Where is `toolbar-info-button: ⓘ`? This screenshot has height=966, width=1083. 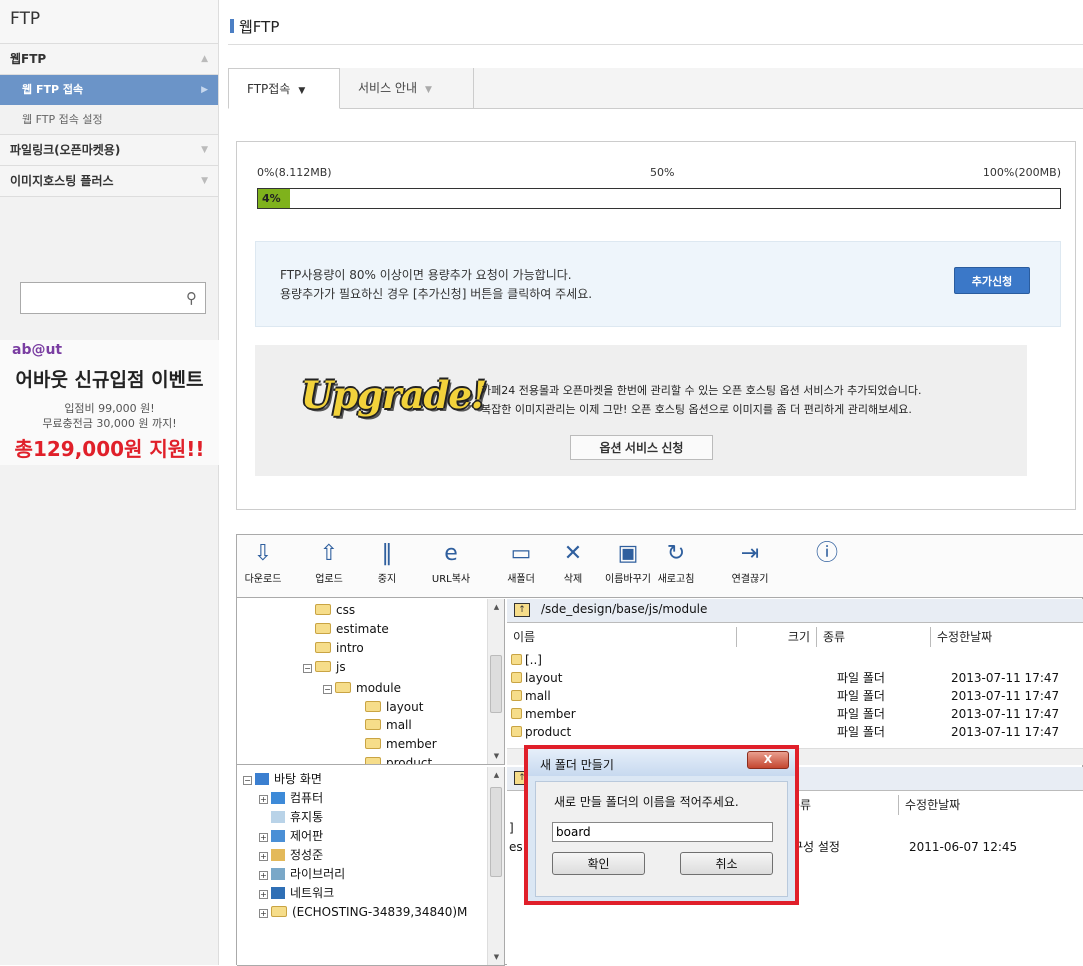 toolbar-info-button: ⓘ is located at coordinates (827, 566).